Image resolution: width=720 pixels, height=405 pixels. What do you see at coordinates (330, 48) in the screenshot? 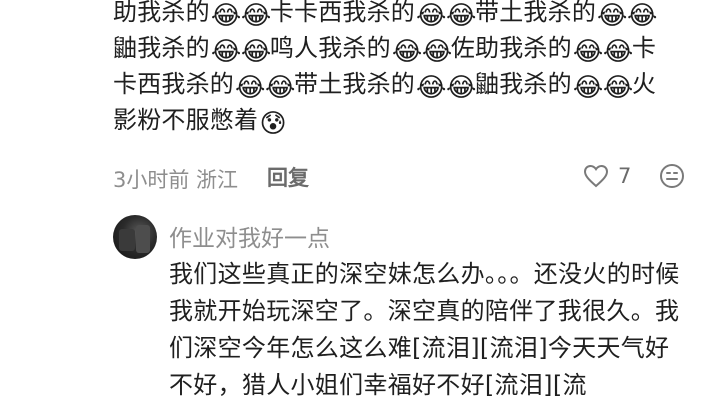
I see `comment-text-segment: 鸣人我杀的` at bounding box center [330, 48].